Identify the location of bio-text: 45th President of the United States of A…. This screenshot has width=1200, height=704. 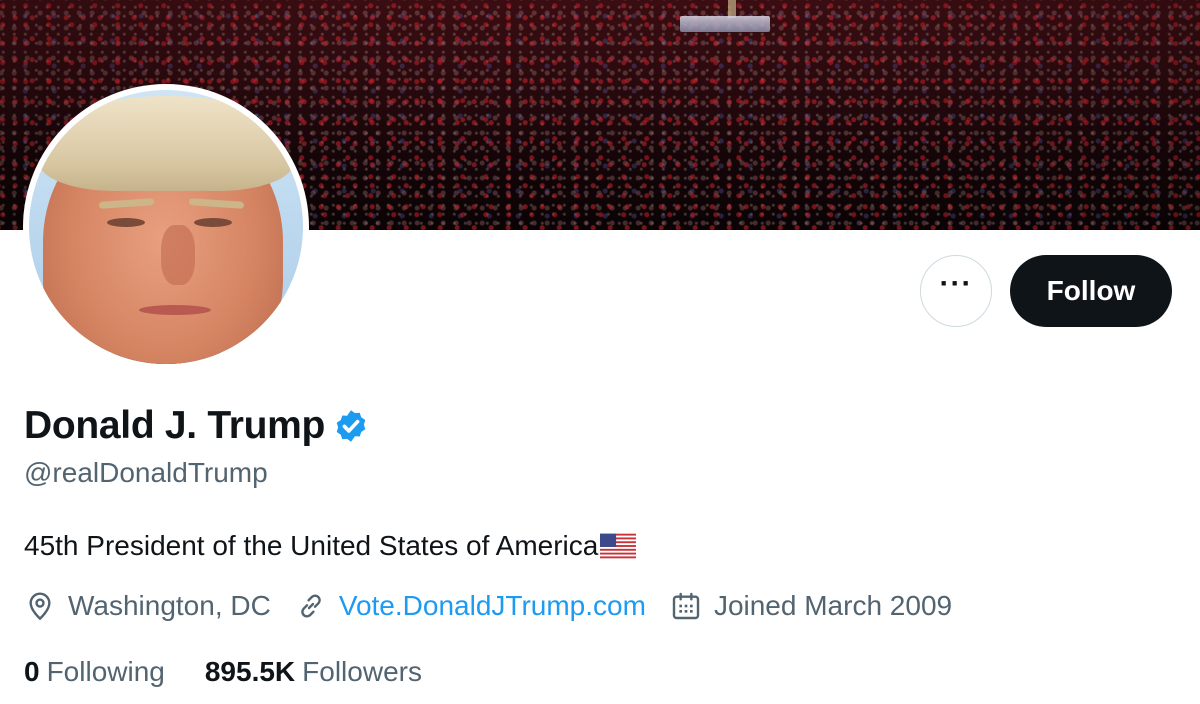
(311, 545).